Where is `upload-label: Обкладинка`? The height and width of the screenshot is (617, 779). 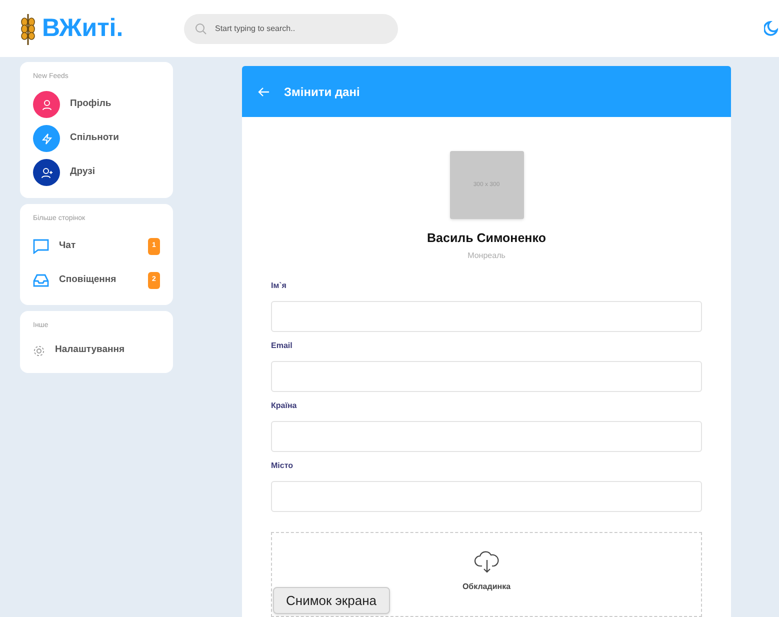 upload-label: Обкладинка is located at coordinates (486, 587).